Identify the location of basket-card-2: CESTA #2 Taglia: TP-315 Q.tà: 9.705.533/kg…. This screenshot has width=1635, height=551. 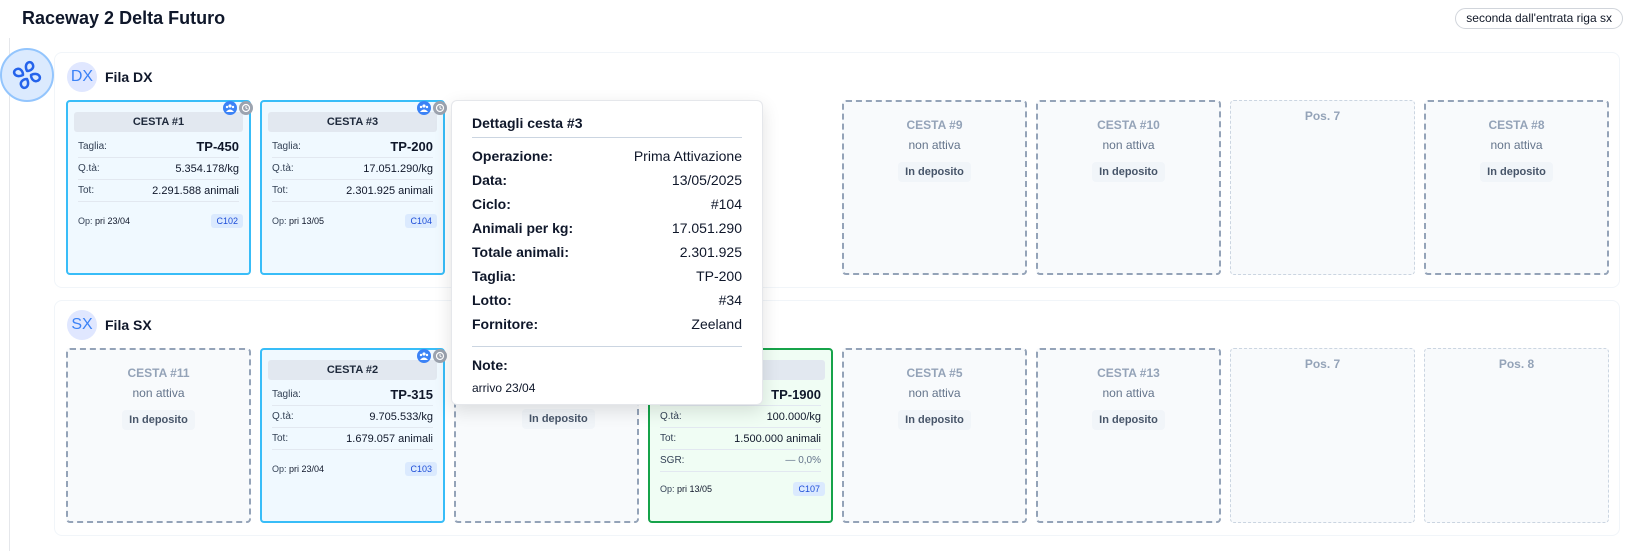
(353, 435).